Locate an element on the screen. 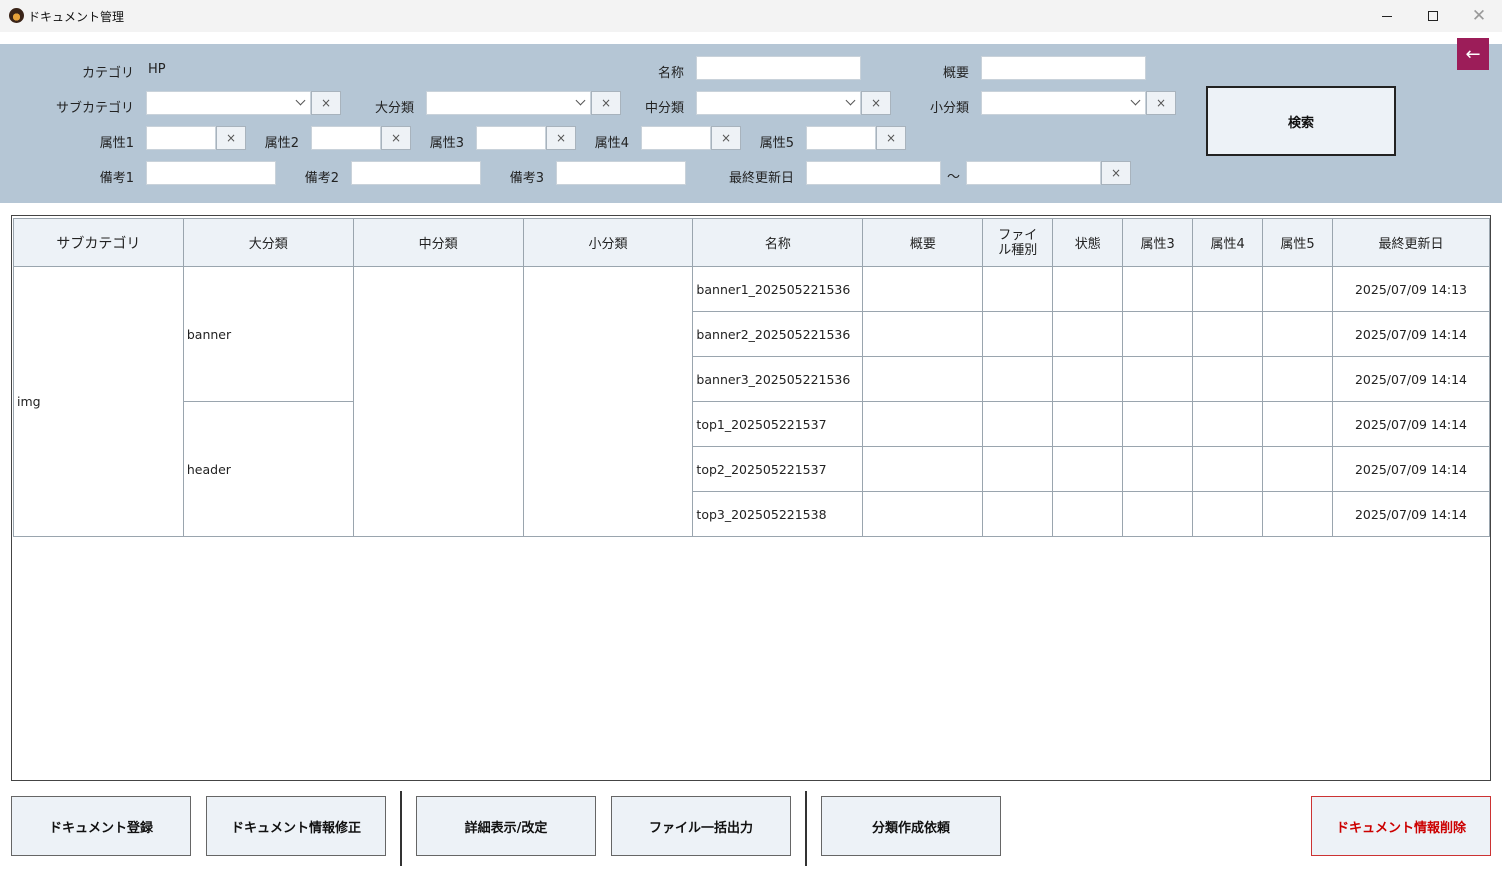 This screenshot has height=876, width=1502. summary-label: 概要 is located at coordinates (955, 73).